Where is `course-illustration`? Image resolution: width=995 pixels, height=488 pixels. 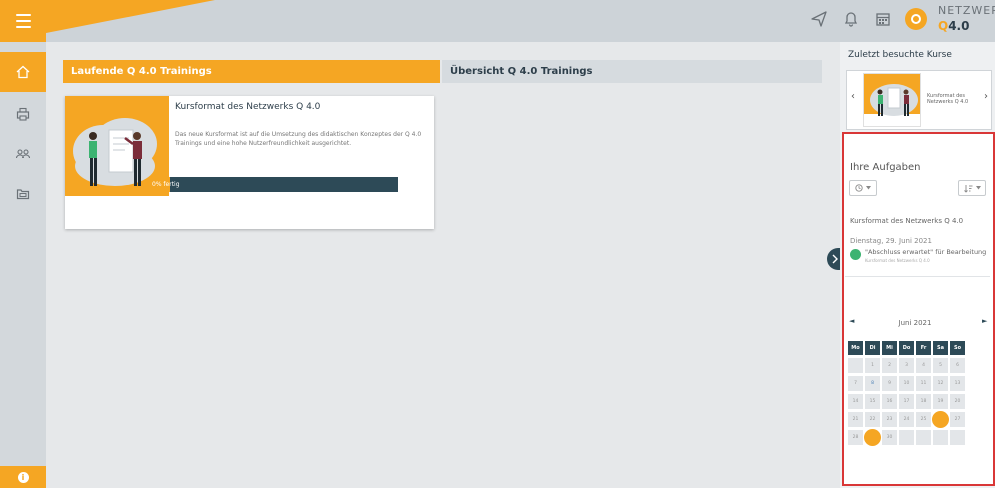
course-illustration is located at coordinates (117, 162).